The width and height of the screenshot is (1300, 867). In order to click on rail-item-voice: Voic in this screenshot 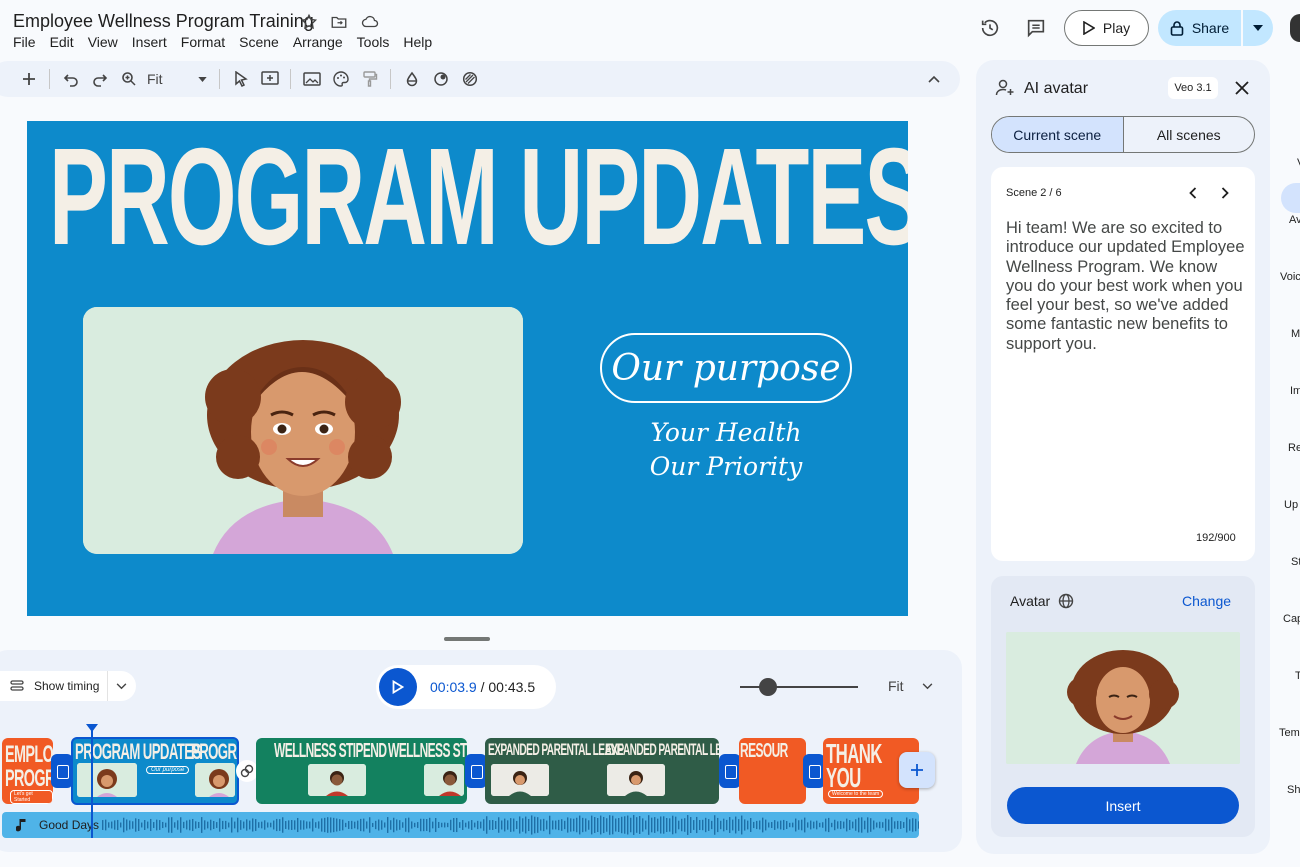, I will do `click(1290, 277)`.